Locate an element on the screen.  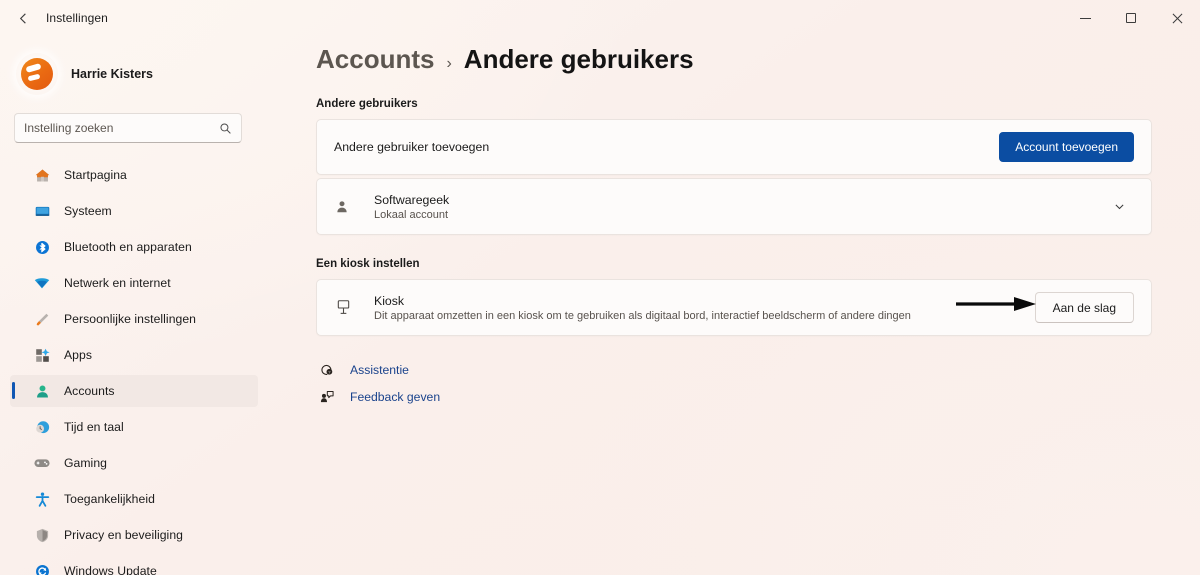
search-box is located at coordinates (128, 128).